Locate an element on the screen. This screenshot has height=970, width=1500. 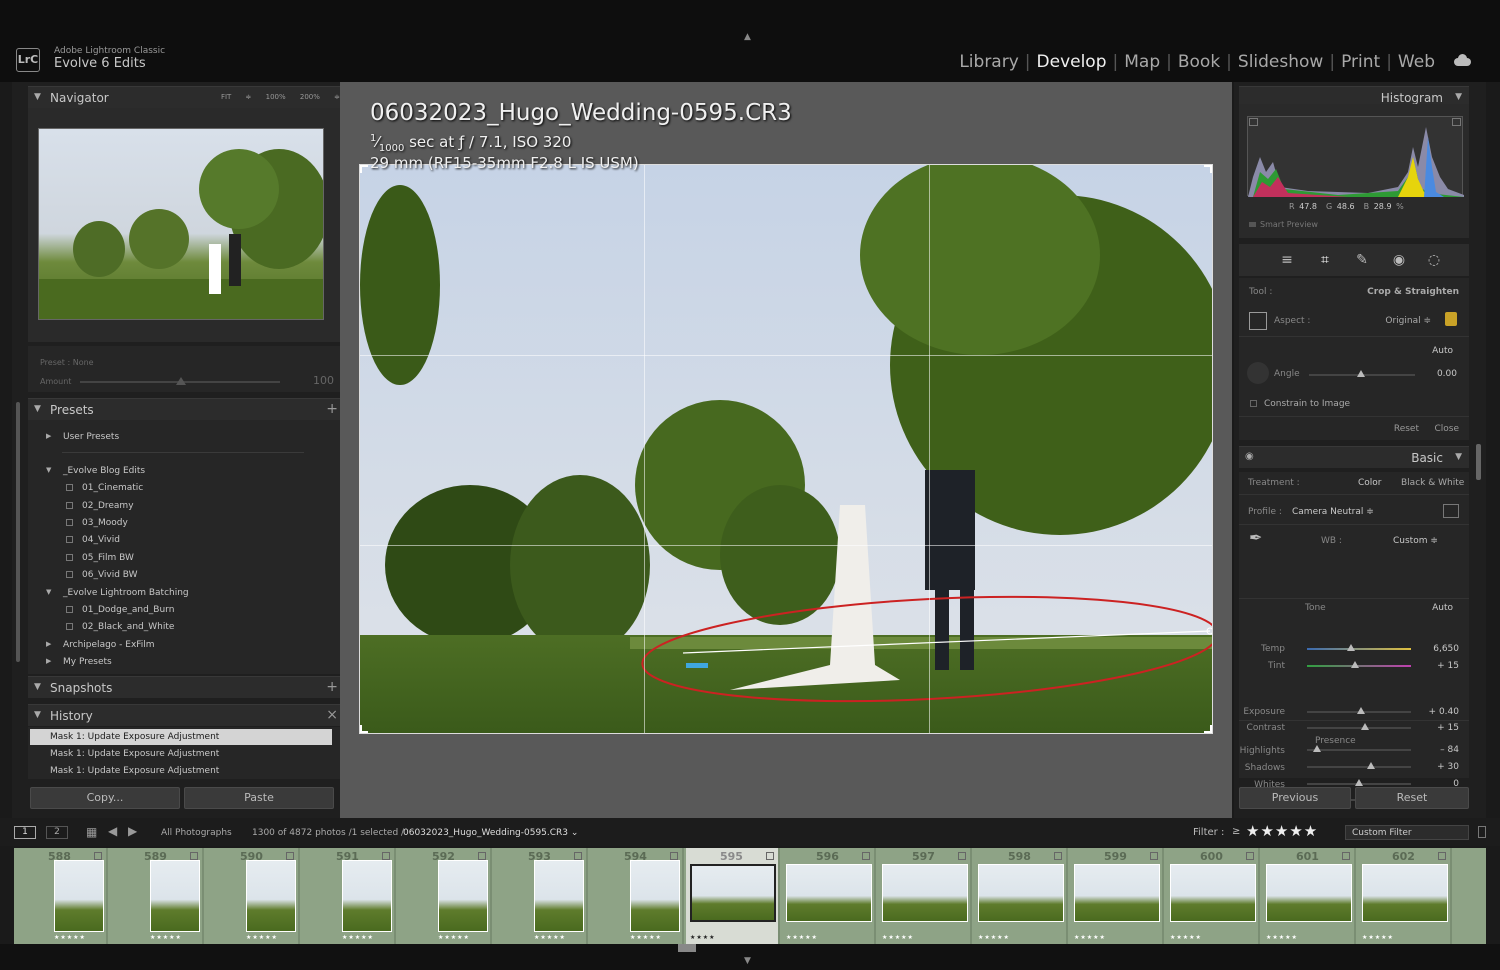
zoom-100: 100% is located at coordinates (276, 97).